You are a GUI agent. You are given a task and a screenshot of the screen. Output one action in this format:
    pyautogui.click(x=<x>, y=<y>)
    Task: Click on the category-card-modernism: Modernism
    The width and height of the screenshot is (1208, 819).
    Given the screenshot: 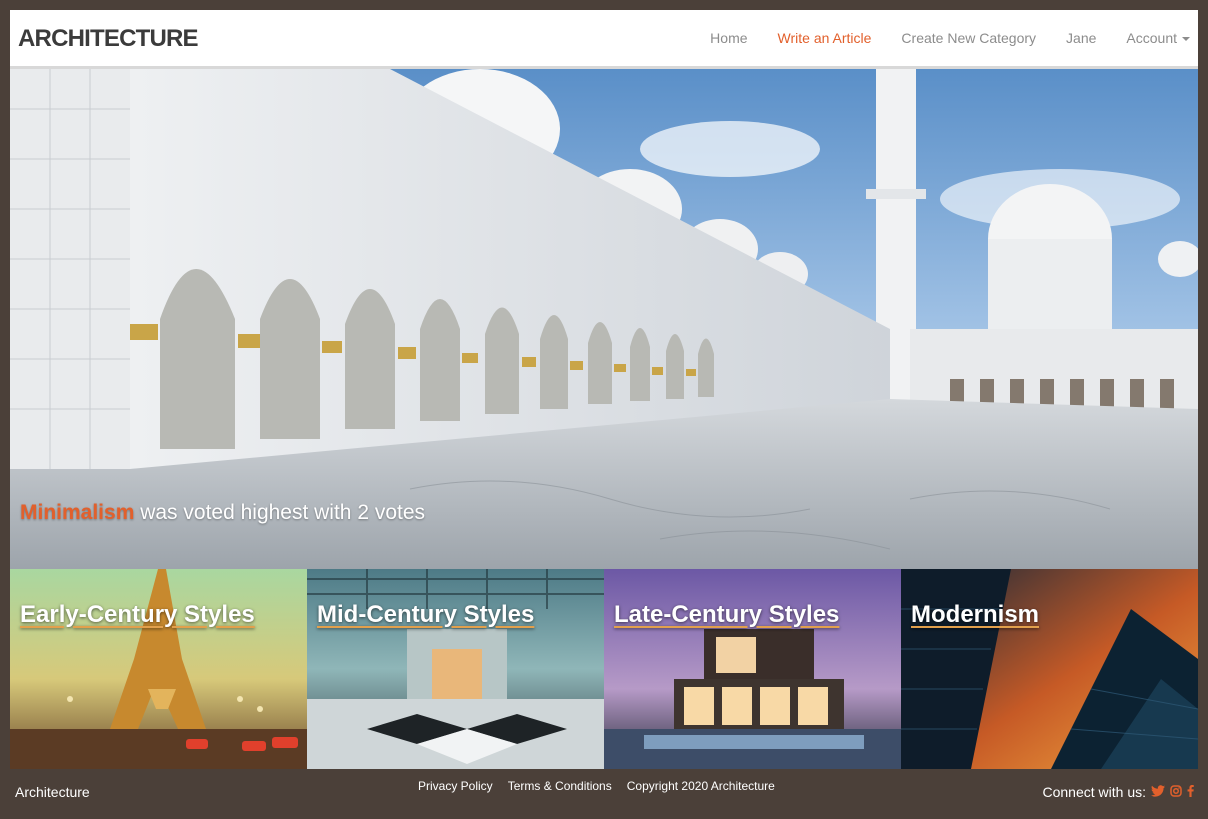 What is the action you would take?
    pyautogui.click(x=1049, y=669)
    